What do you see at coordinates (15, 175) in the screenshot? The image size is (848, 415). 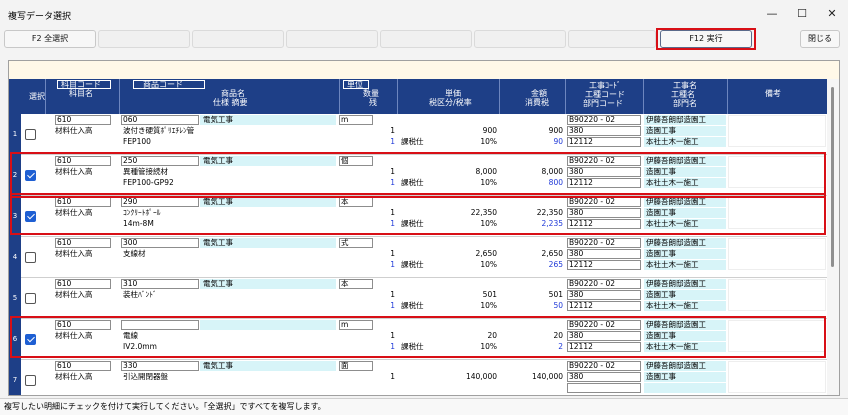 I see `row-number: 2` at bounding box center [15, 175].